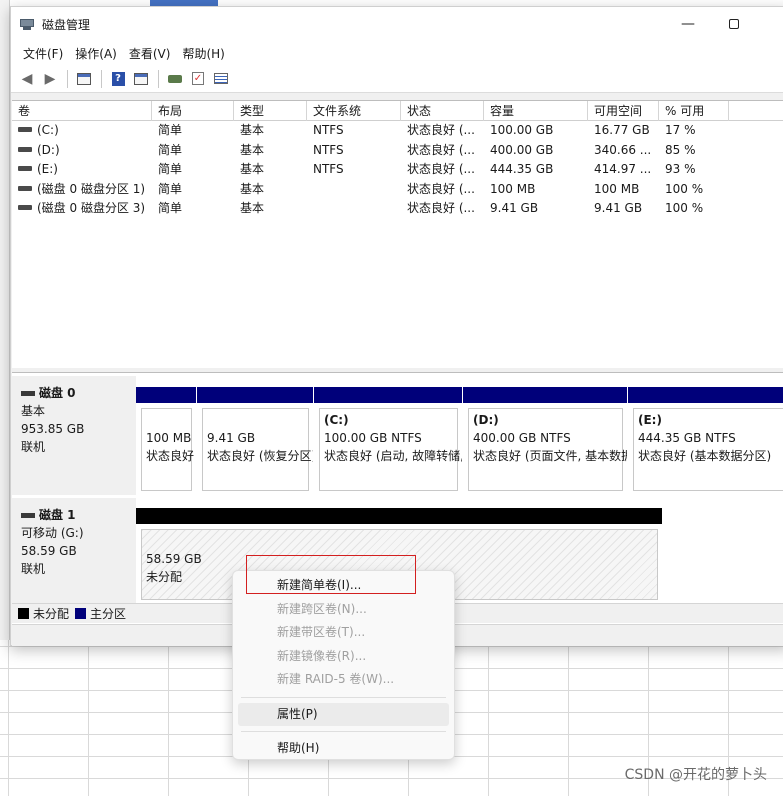 This screenshot has height=796, width=783. I want to click on cell-capacity: 444.35 GB, so click(522, 169).